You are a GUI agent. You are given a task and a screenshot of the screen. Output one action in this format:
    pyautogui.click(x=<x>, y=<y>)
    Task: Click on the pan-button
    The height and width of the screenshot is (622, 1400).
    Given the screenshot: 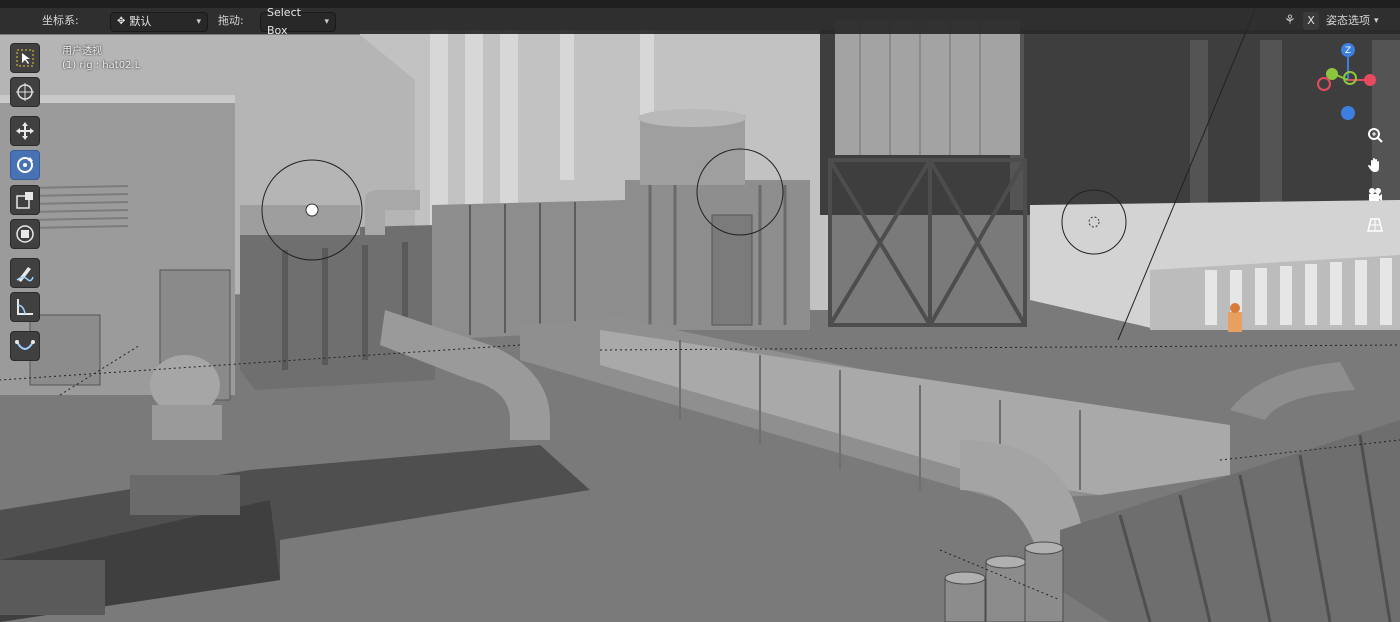 What is the action you would take?
    pyautogui.click(x=1375, y=165)
    